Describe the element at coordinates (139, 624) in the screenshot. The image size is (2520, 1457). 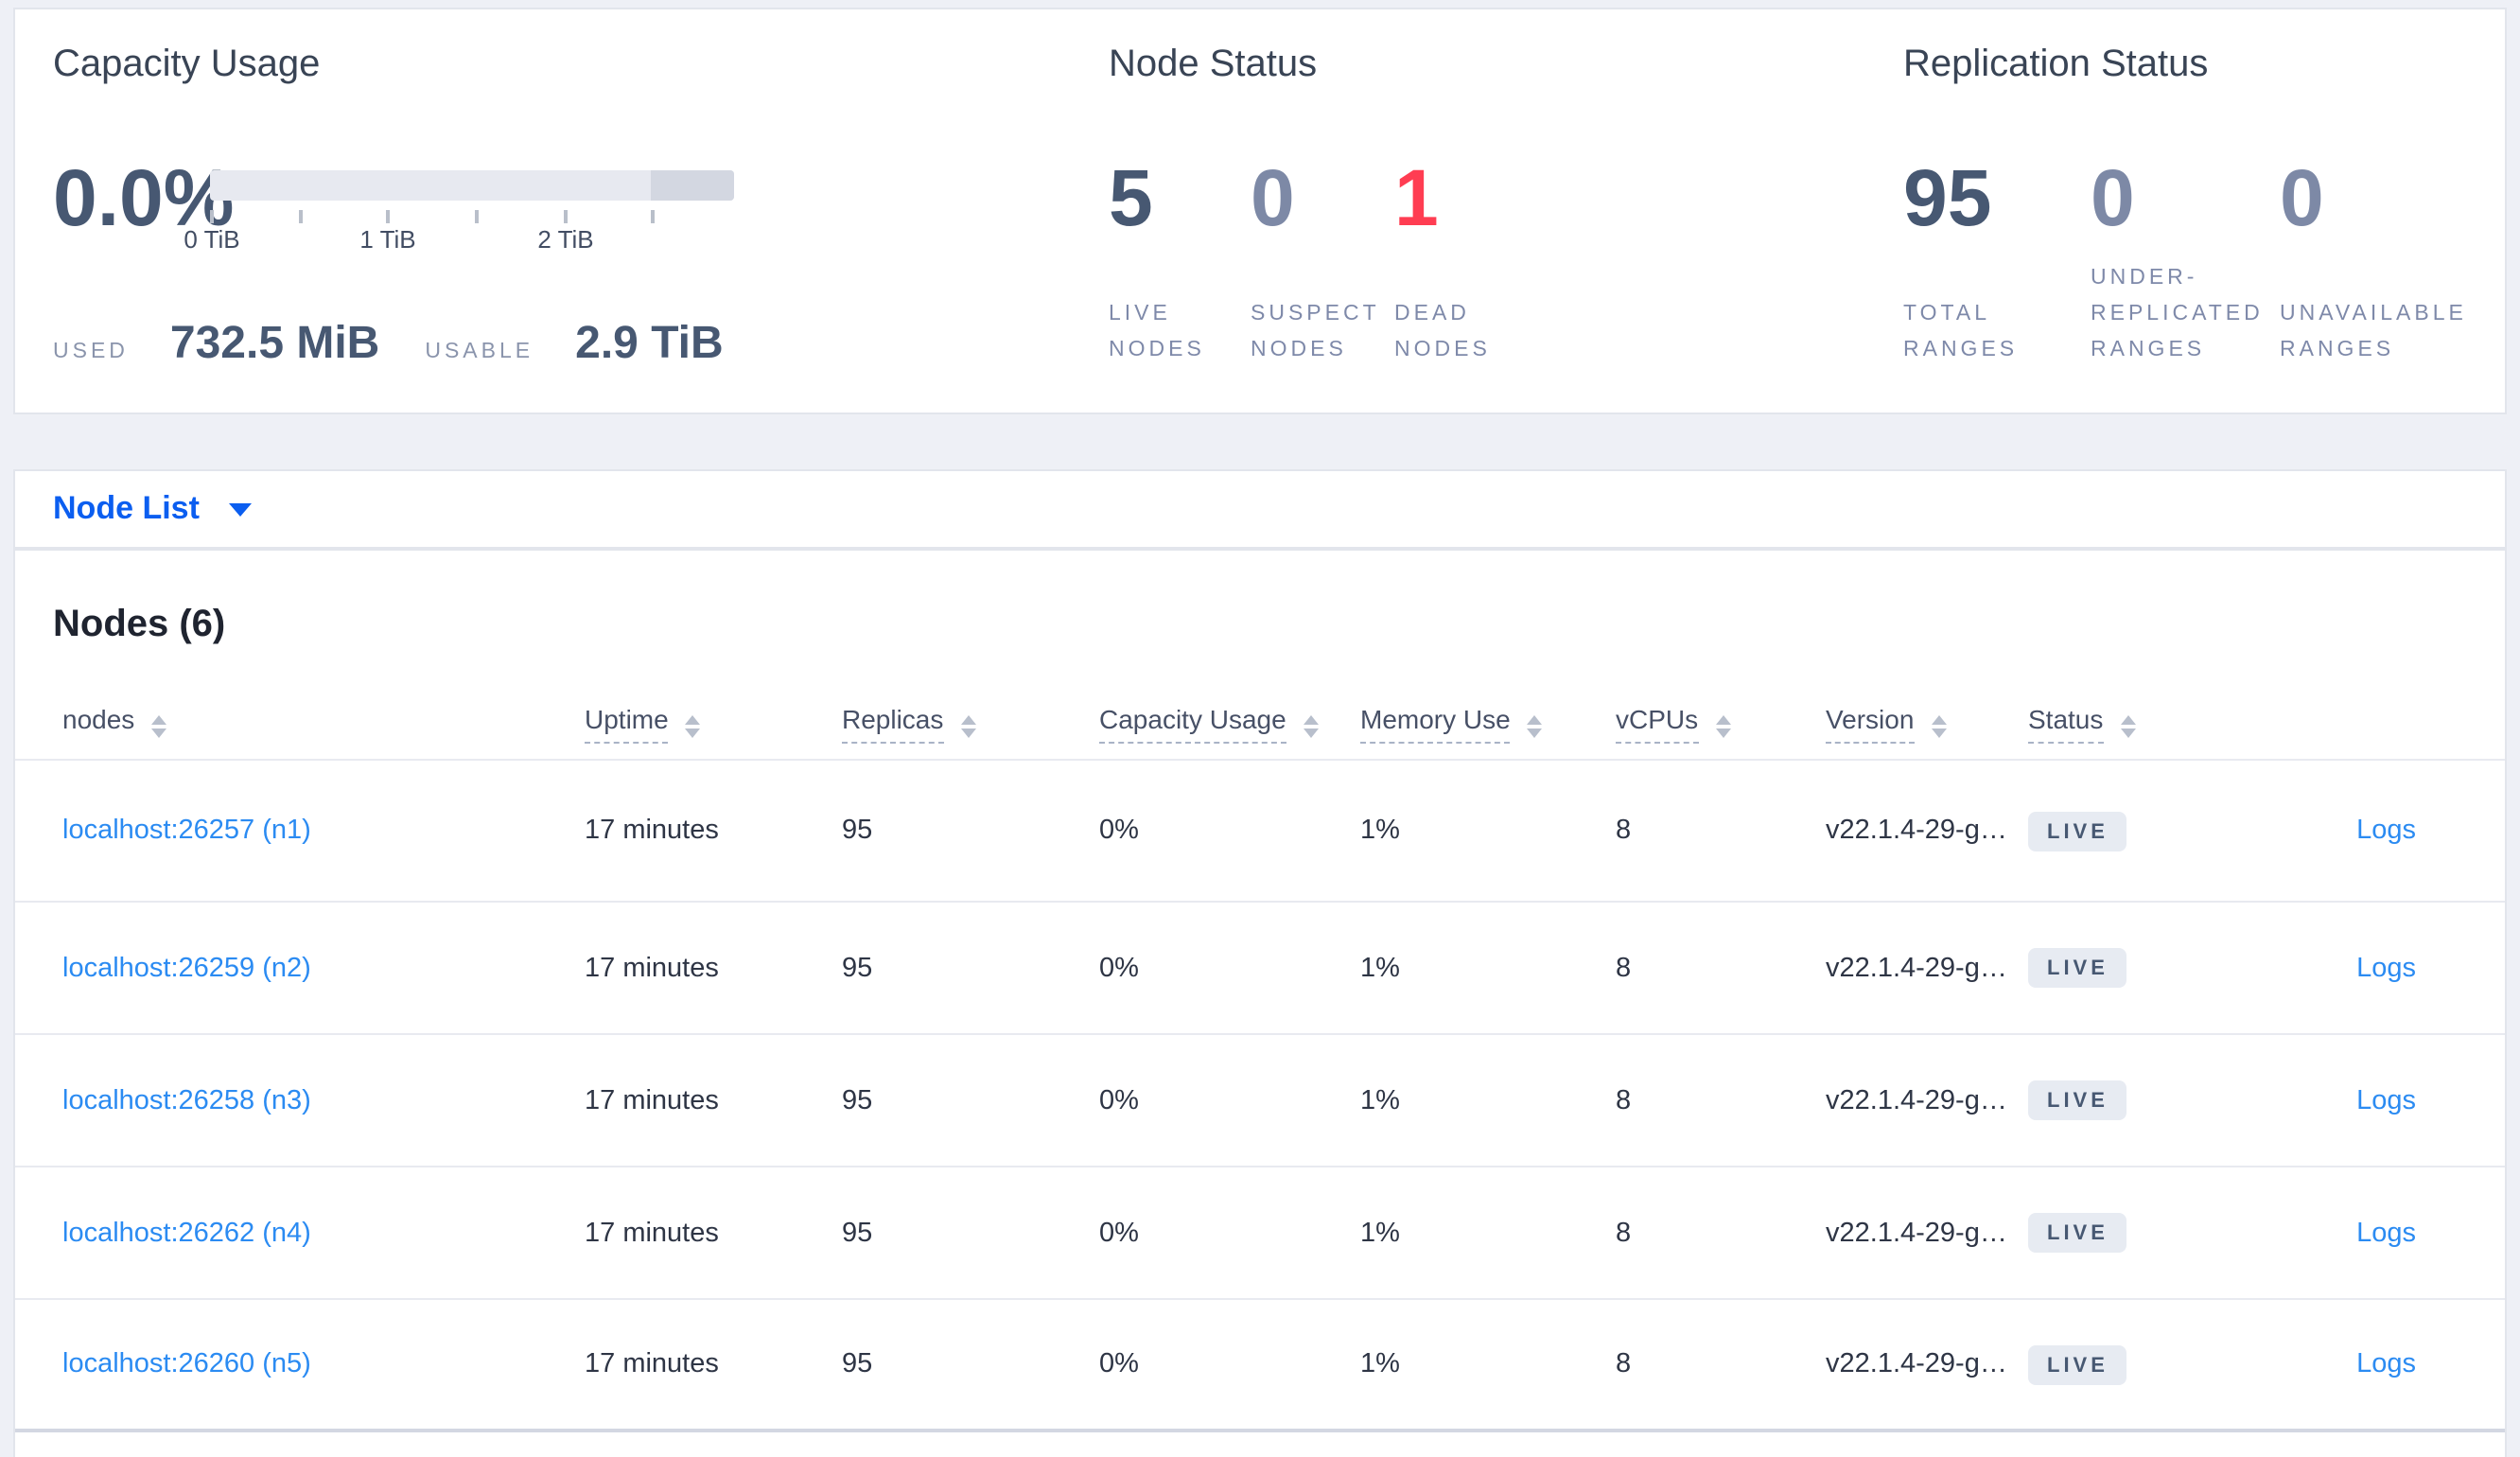
I see `nodes-section-title: Nodes (6)` at that location.